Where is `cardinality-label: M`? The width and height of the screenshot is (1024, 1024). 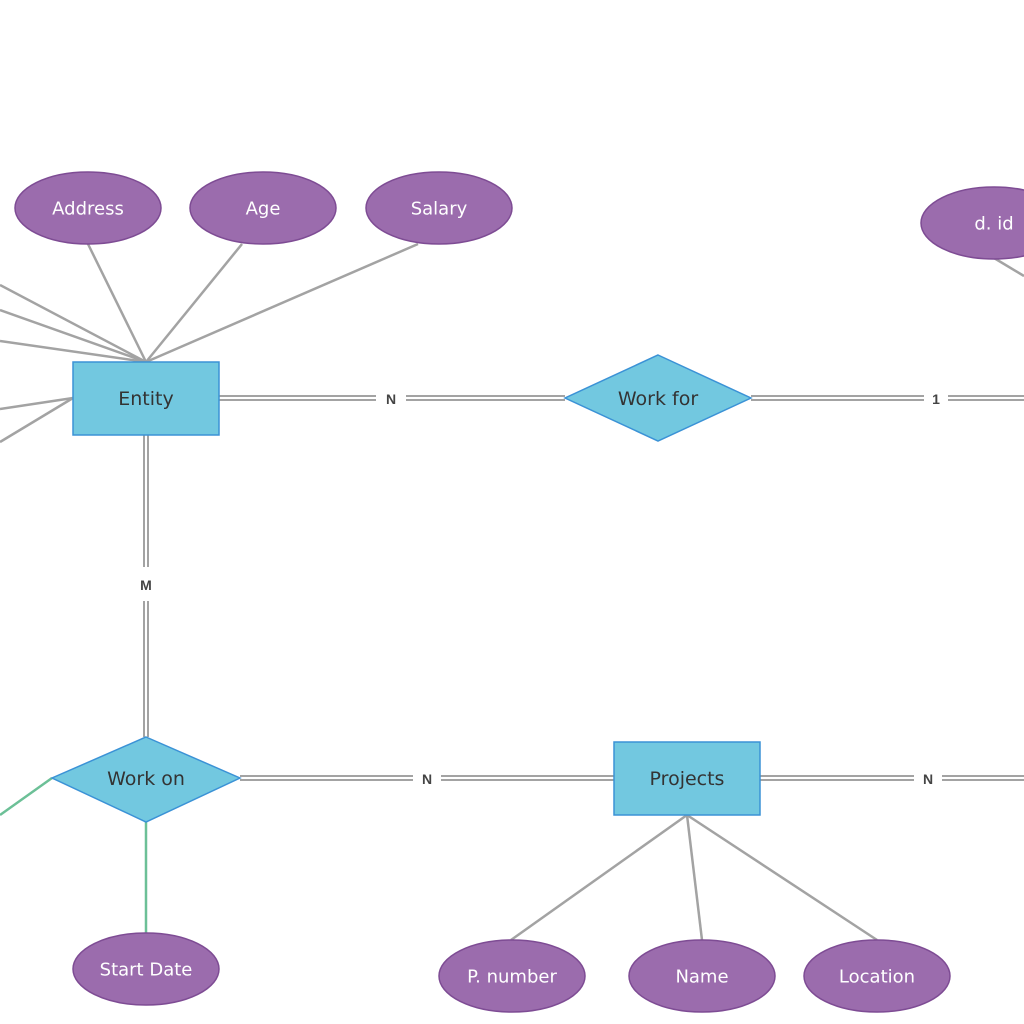
cardinality-label: M is located at coordinates (146, 585).